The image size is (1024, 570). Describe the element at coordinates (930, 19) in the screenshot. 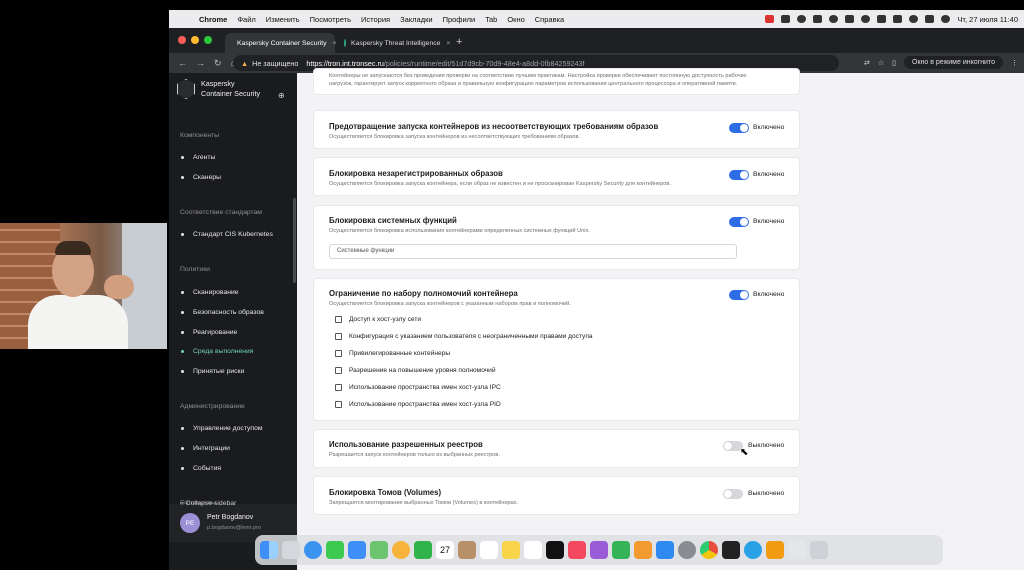

I see `control-center-icon` at that location.